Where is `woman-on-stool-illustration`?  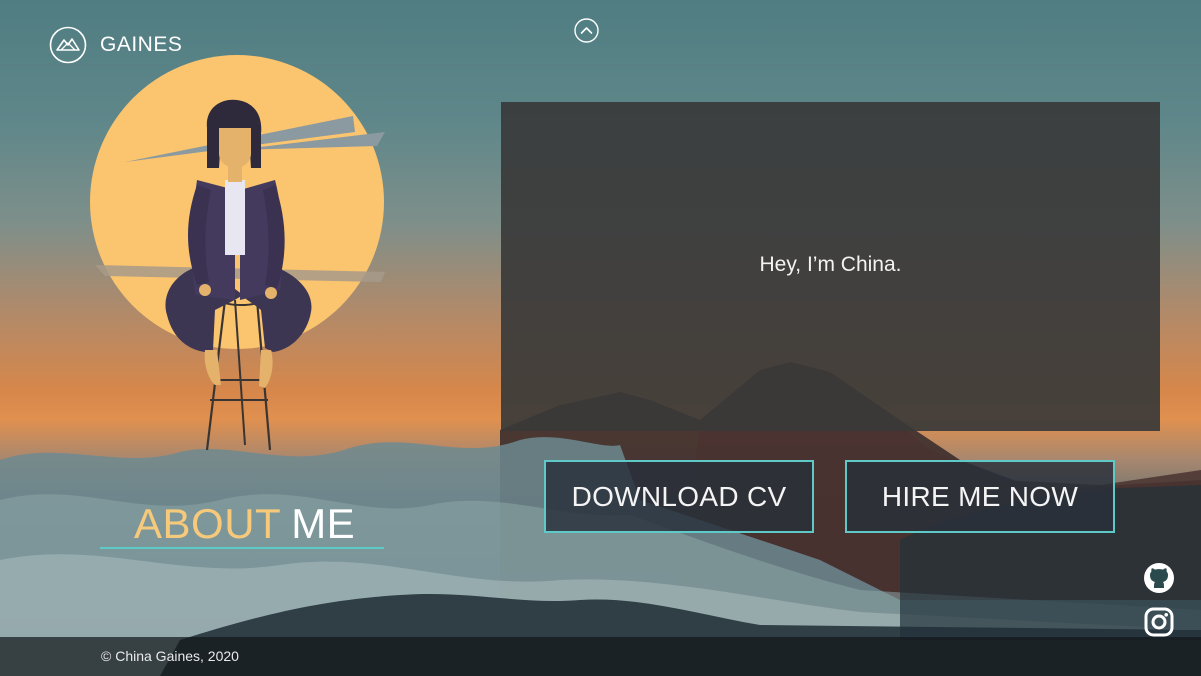
woman-on-stool-illustration is located at coordinates (237, 253).